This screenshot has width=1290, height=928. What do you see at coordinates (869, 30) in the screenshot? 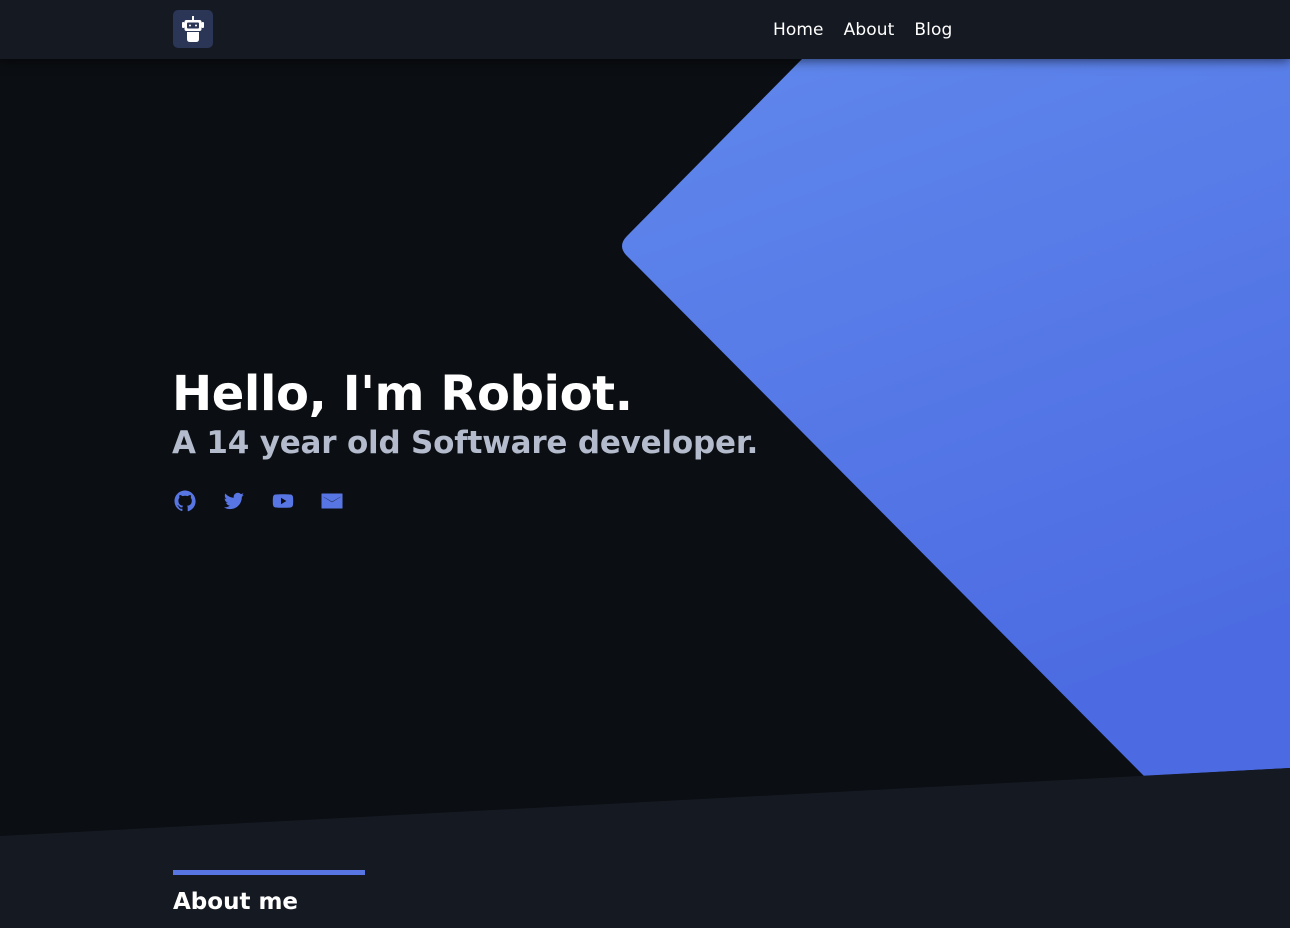
I see `nav-link-about: About` at bounding box center [869, 30].